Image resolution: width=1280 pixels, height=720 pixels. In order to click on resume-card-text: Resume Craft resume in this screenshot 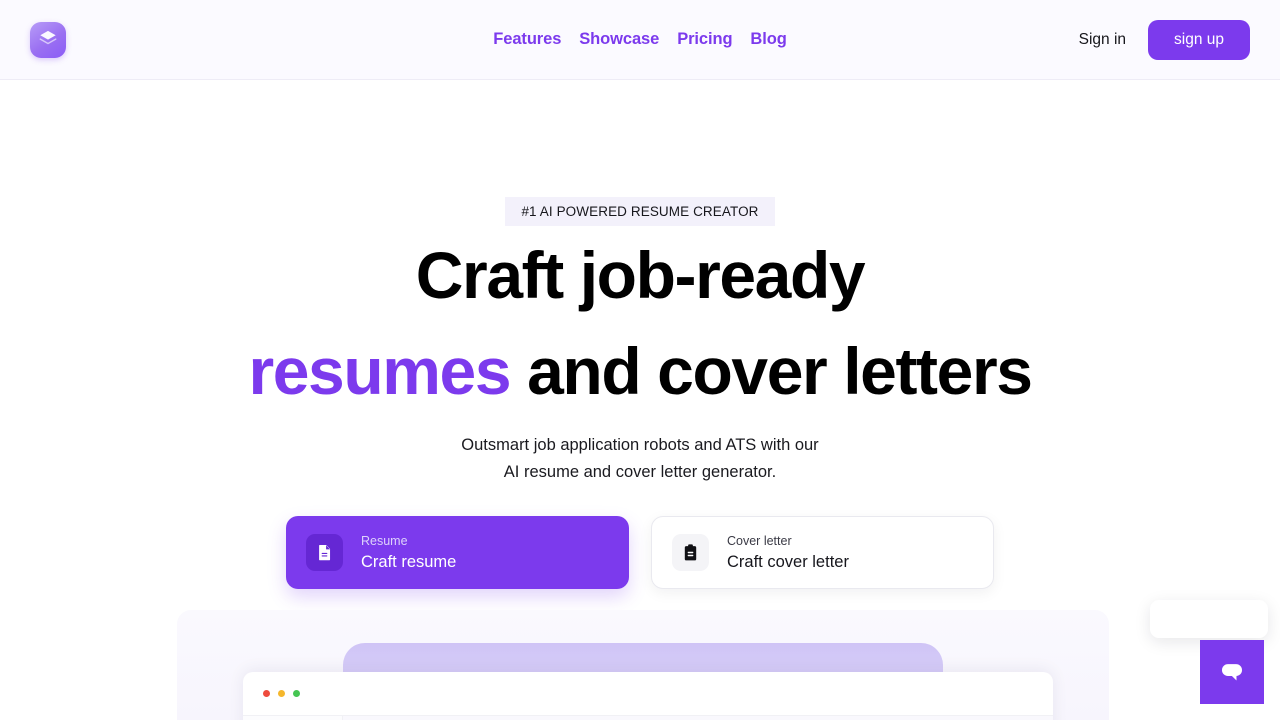, I will do `click(408, 552)`.